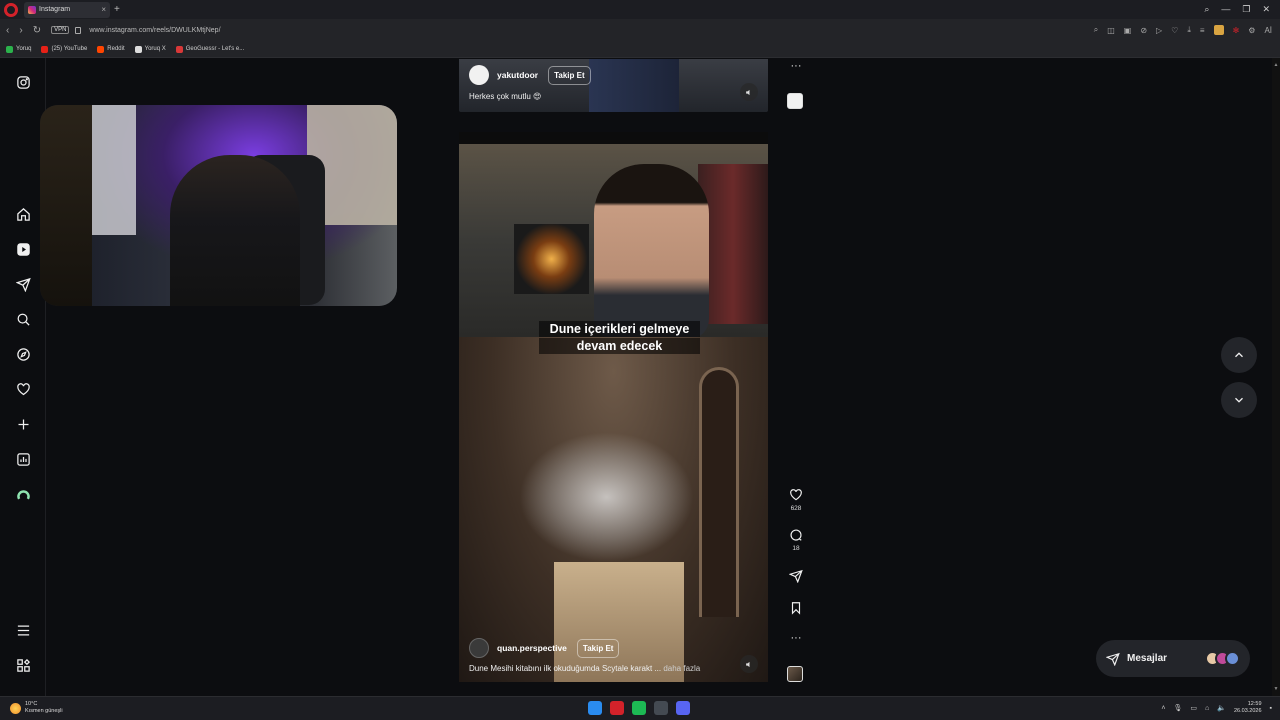  I want to click on like-button: 628, so click(796, 500).